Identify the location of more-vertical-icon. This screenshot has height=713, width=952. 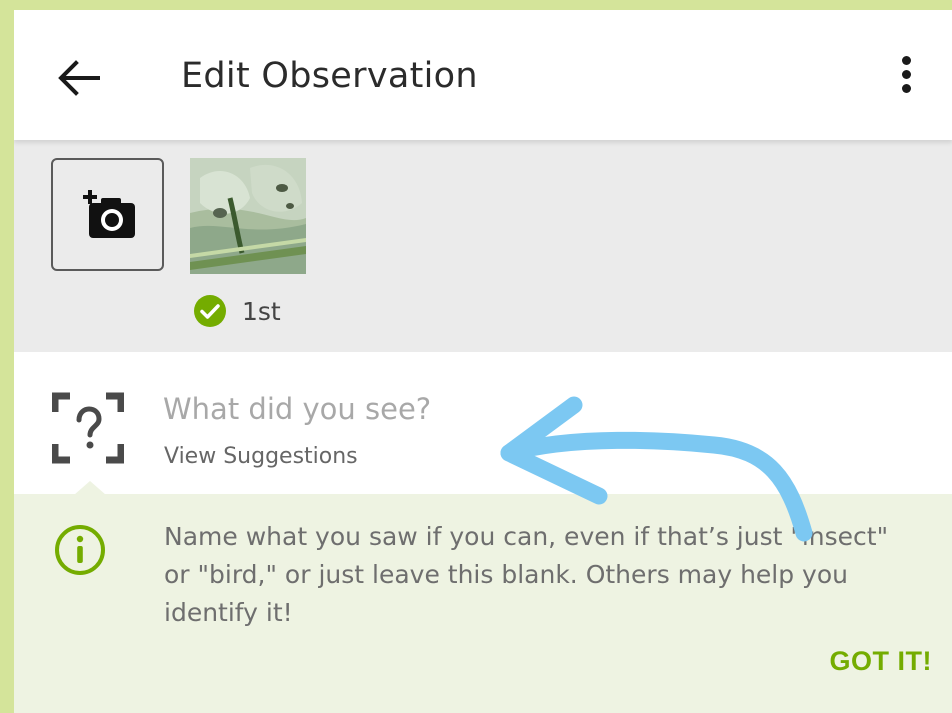
(906, 60).